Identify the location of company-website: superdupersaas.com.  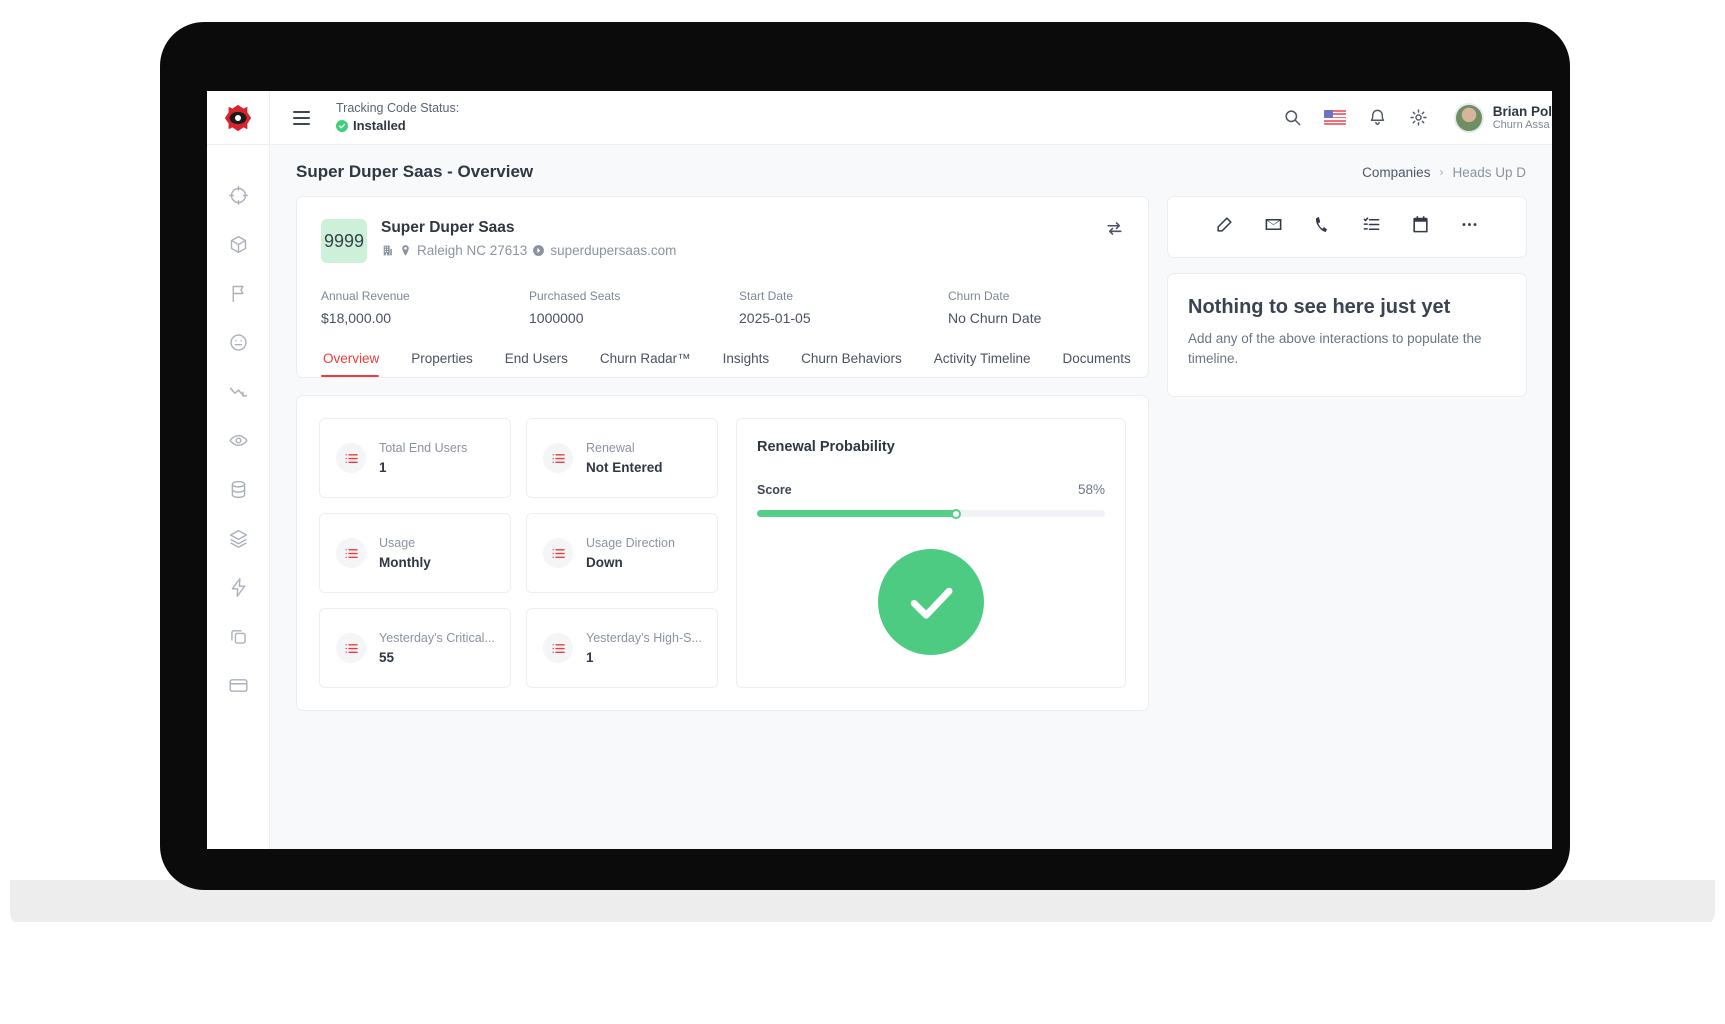
(613, 250).